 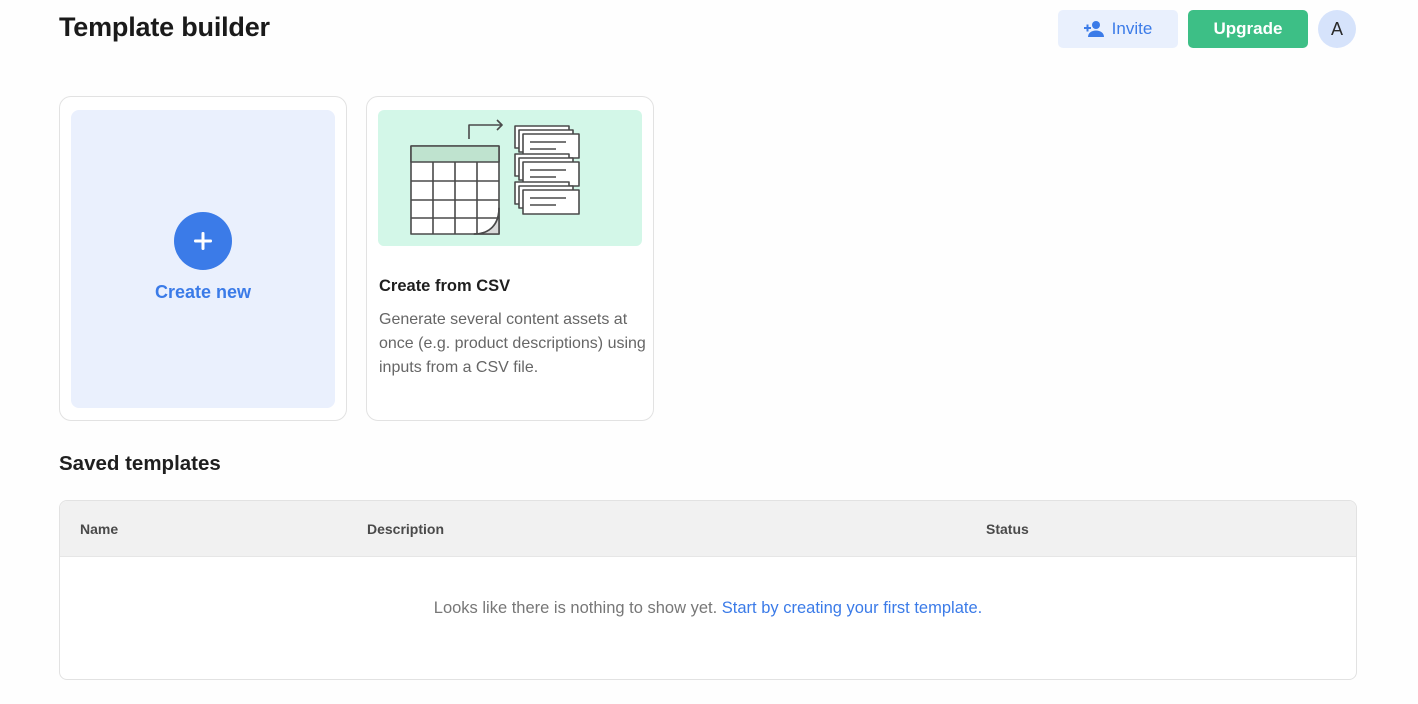 What do you see at coordinates (852, 608) in the screenshot?
I see `create-first-template-link: Start by creating your first template.` at bounding box center [852, 608].